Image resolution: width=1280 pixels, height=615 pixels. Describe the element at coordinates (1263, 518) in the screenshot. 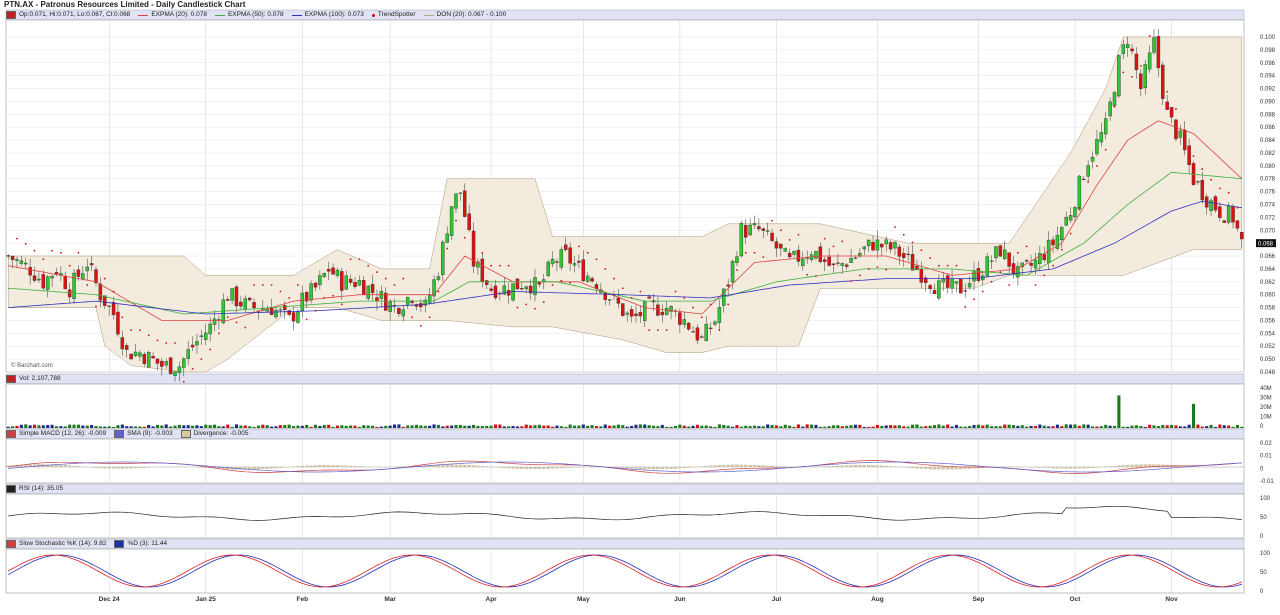

I see `rsi-tick-label: 50` at that location.